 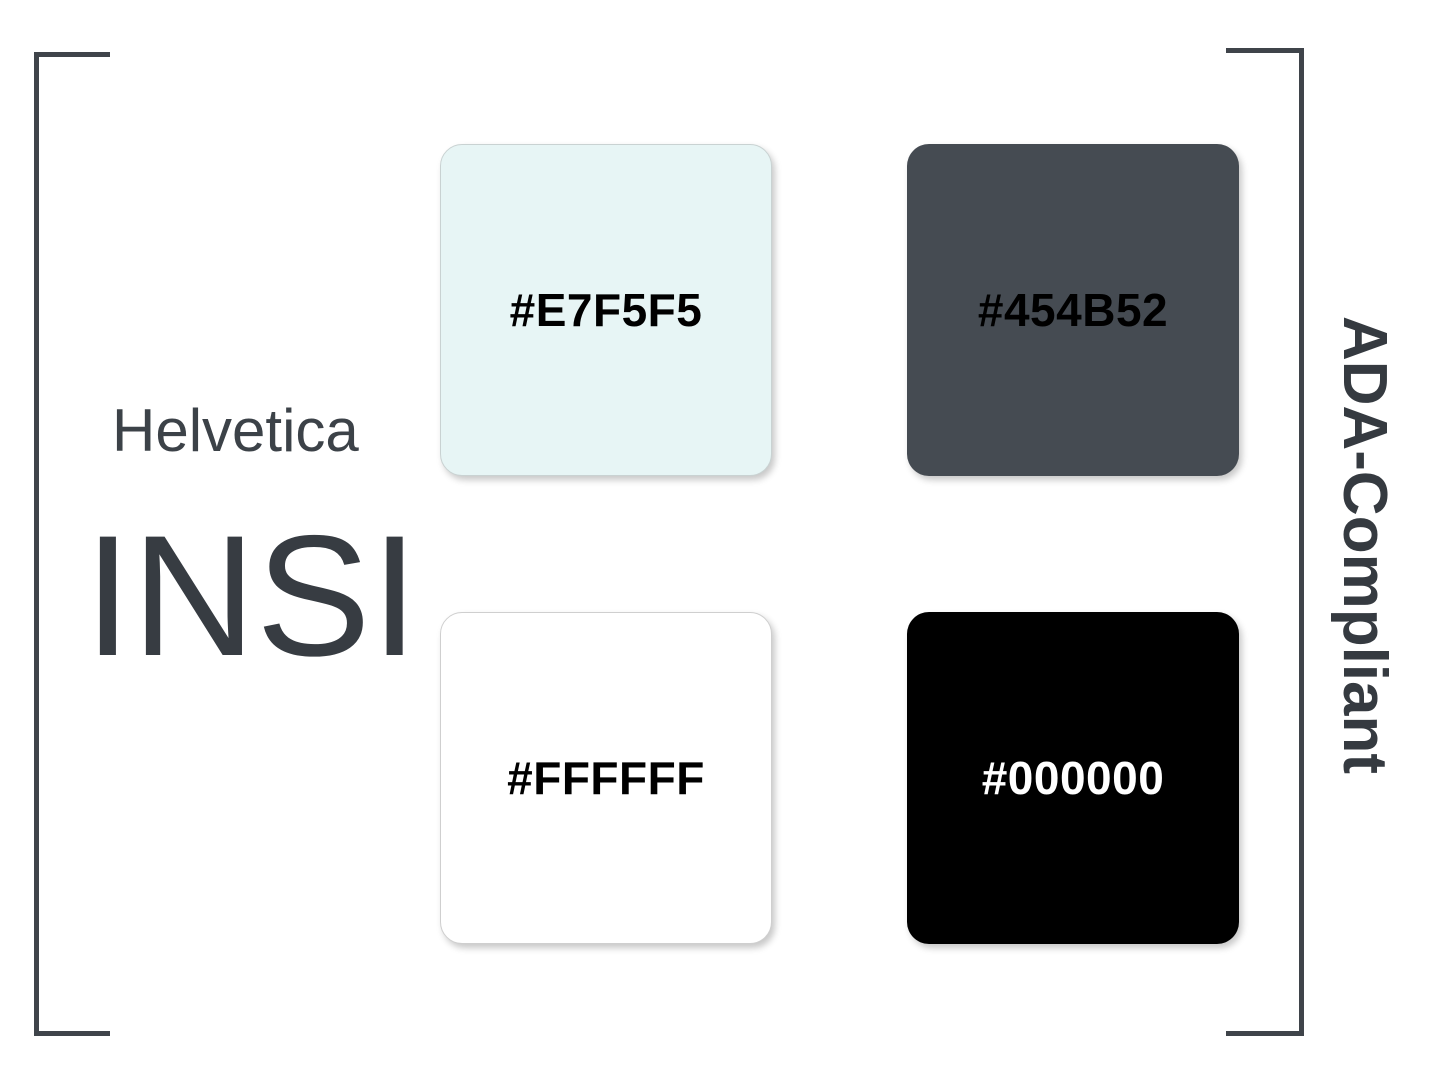 I want to click on color-swatch-black: #000000, so click(x=1073, y=778).